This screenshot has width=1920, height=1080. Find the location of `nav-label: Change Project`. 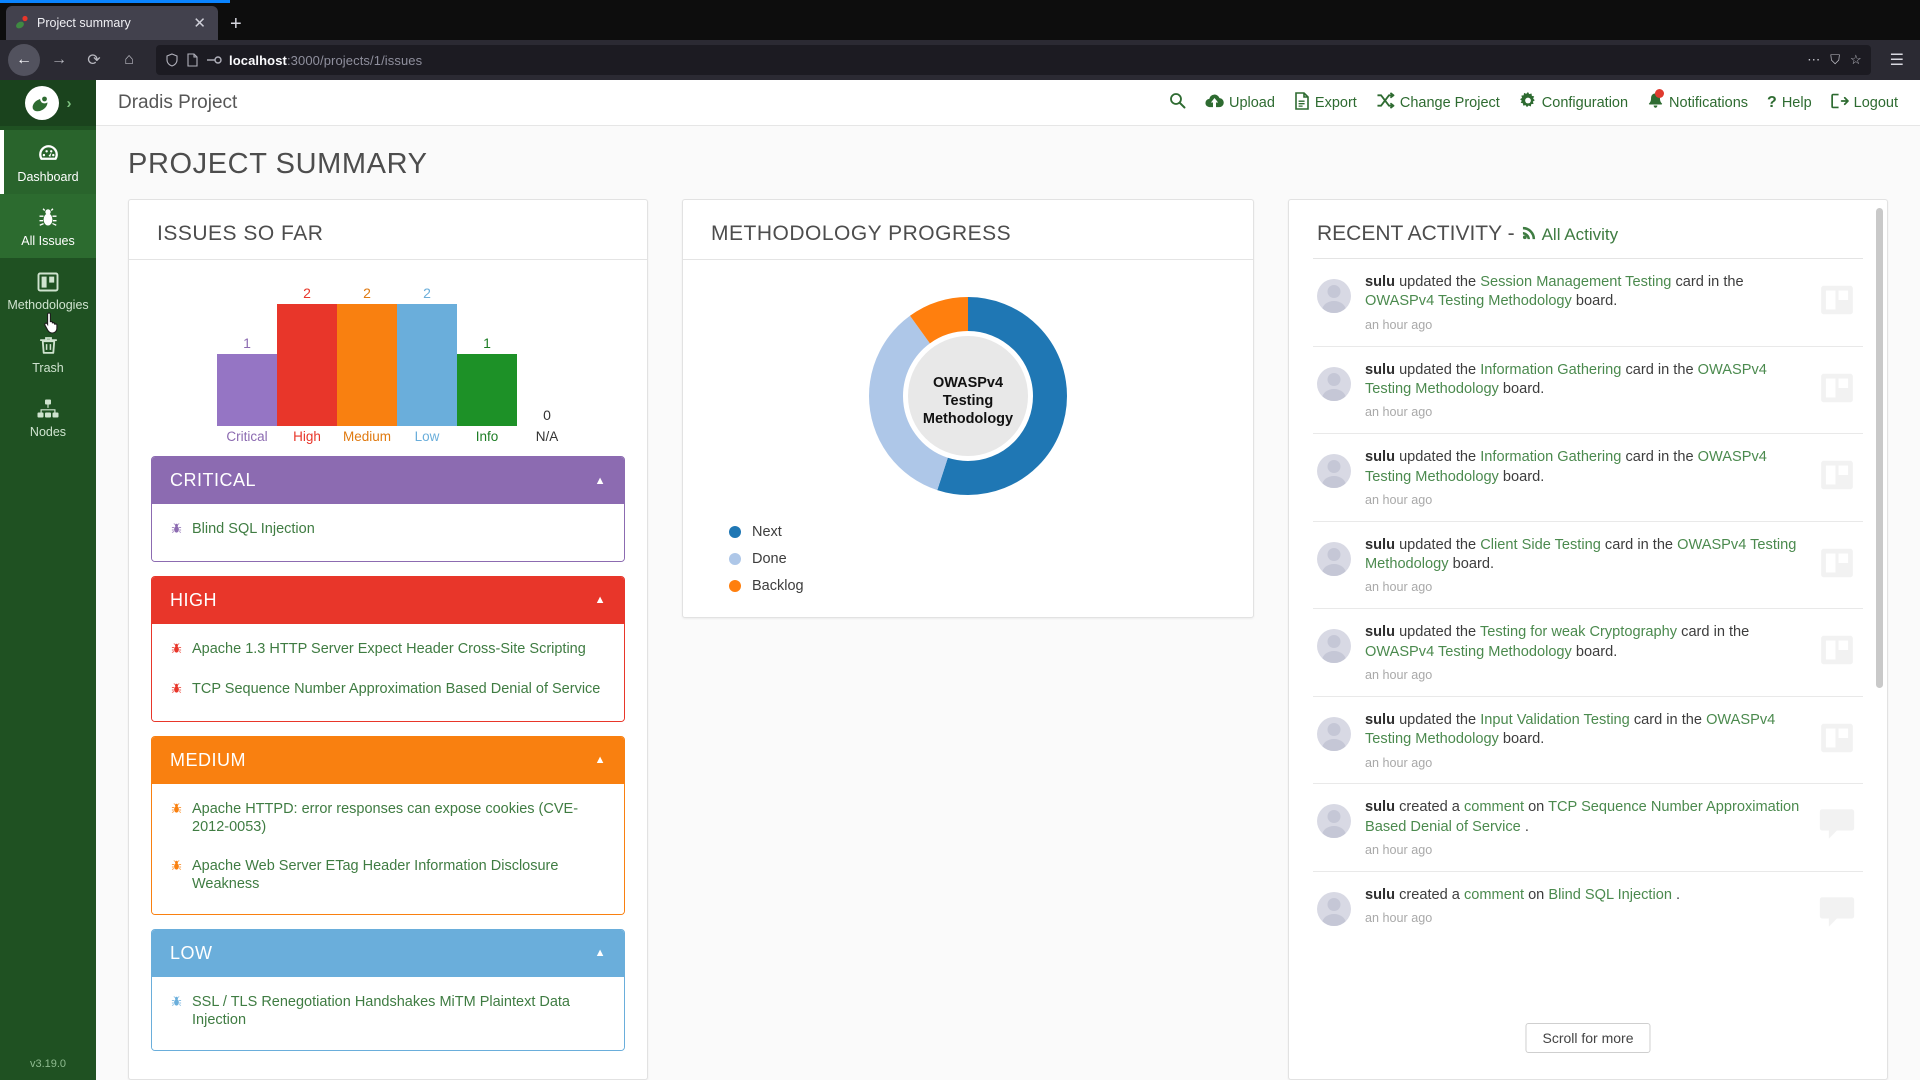

nav-label: Change Project is located at coordinates (1449, 102).